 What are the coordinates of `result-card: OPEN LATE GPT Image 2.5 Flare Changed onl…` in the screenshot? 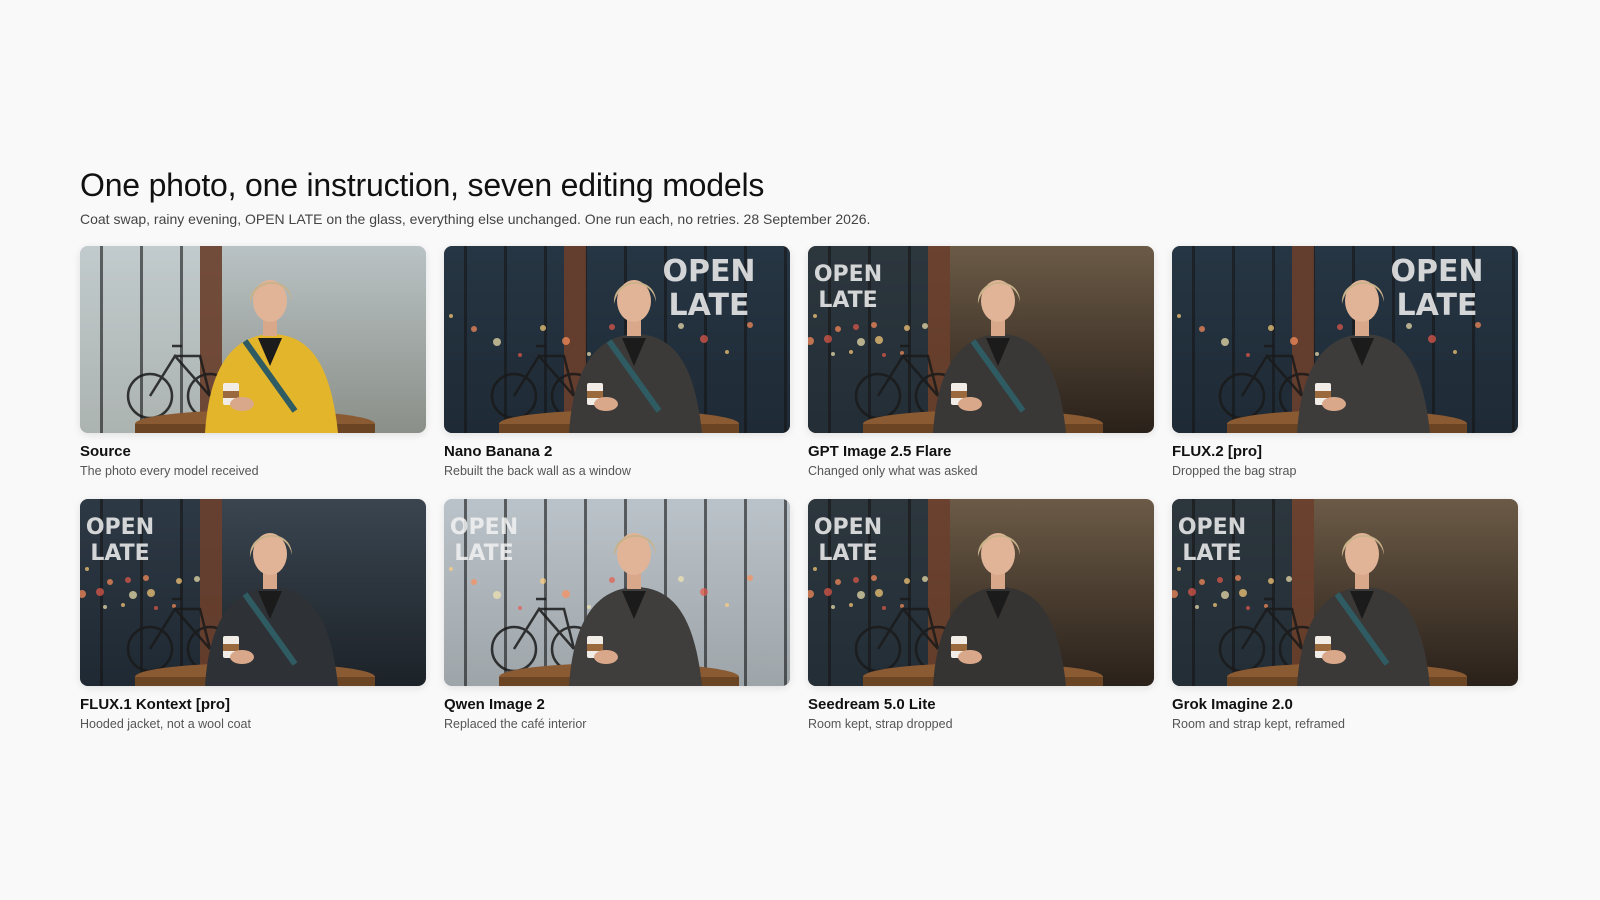 It's located at (981, 362).